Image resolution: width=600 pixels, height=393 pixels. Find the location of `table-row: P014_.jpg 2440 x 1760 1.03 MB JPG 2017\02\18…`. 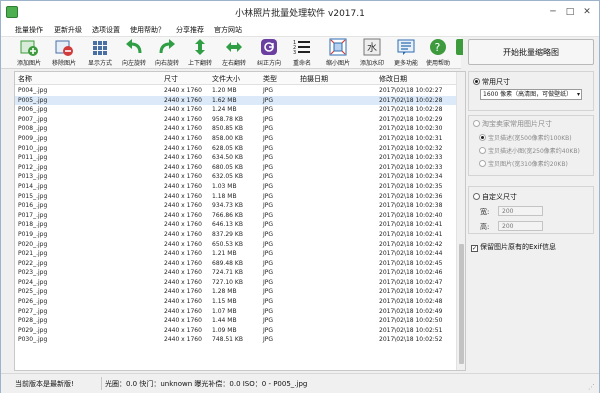

table-row: P014_.jpg 2440 x 1760 1.03 MB JPG 2017\02\18… is located at coordinates (236, 187).